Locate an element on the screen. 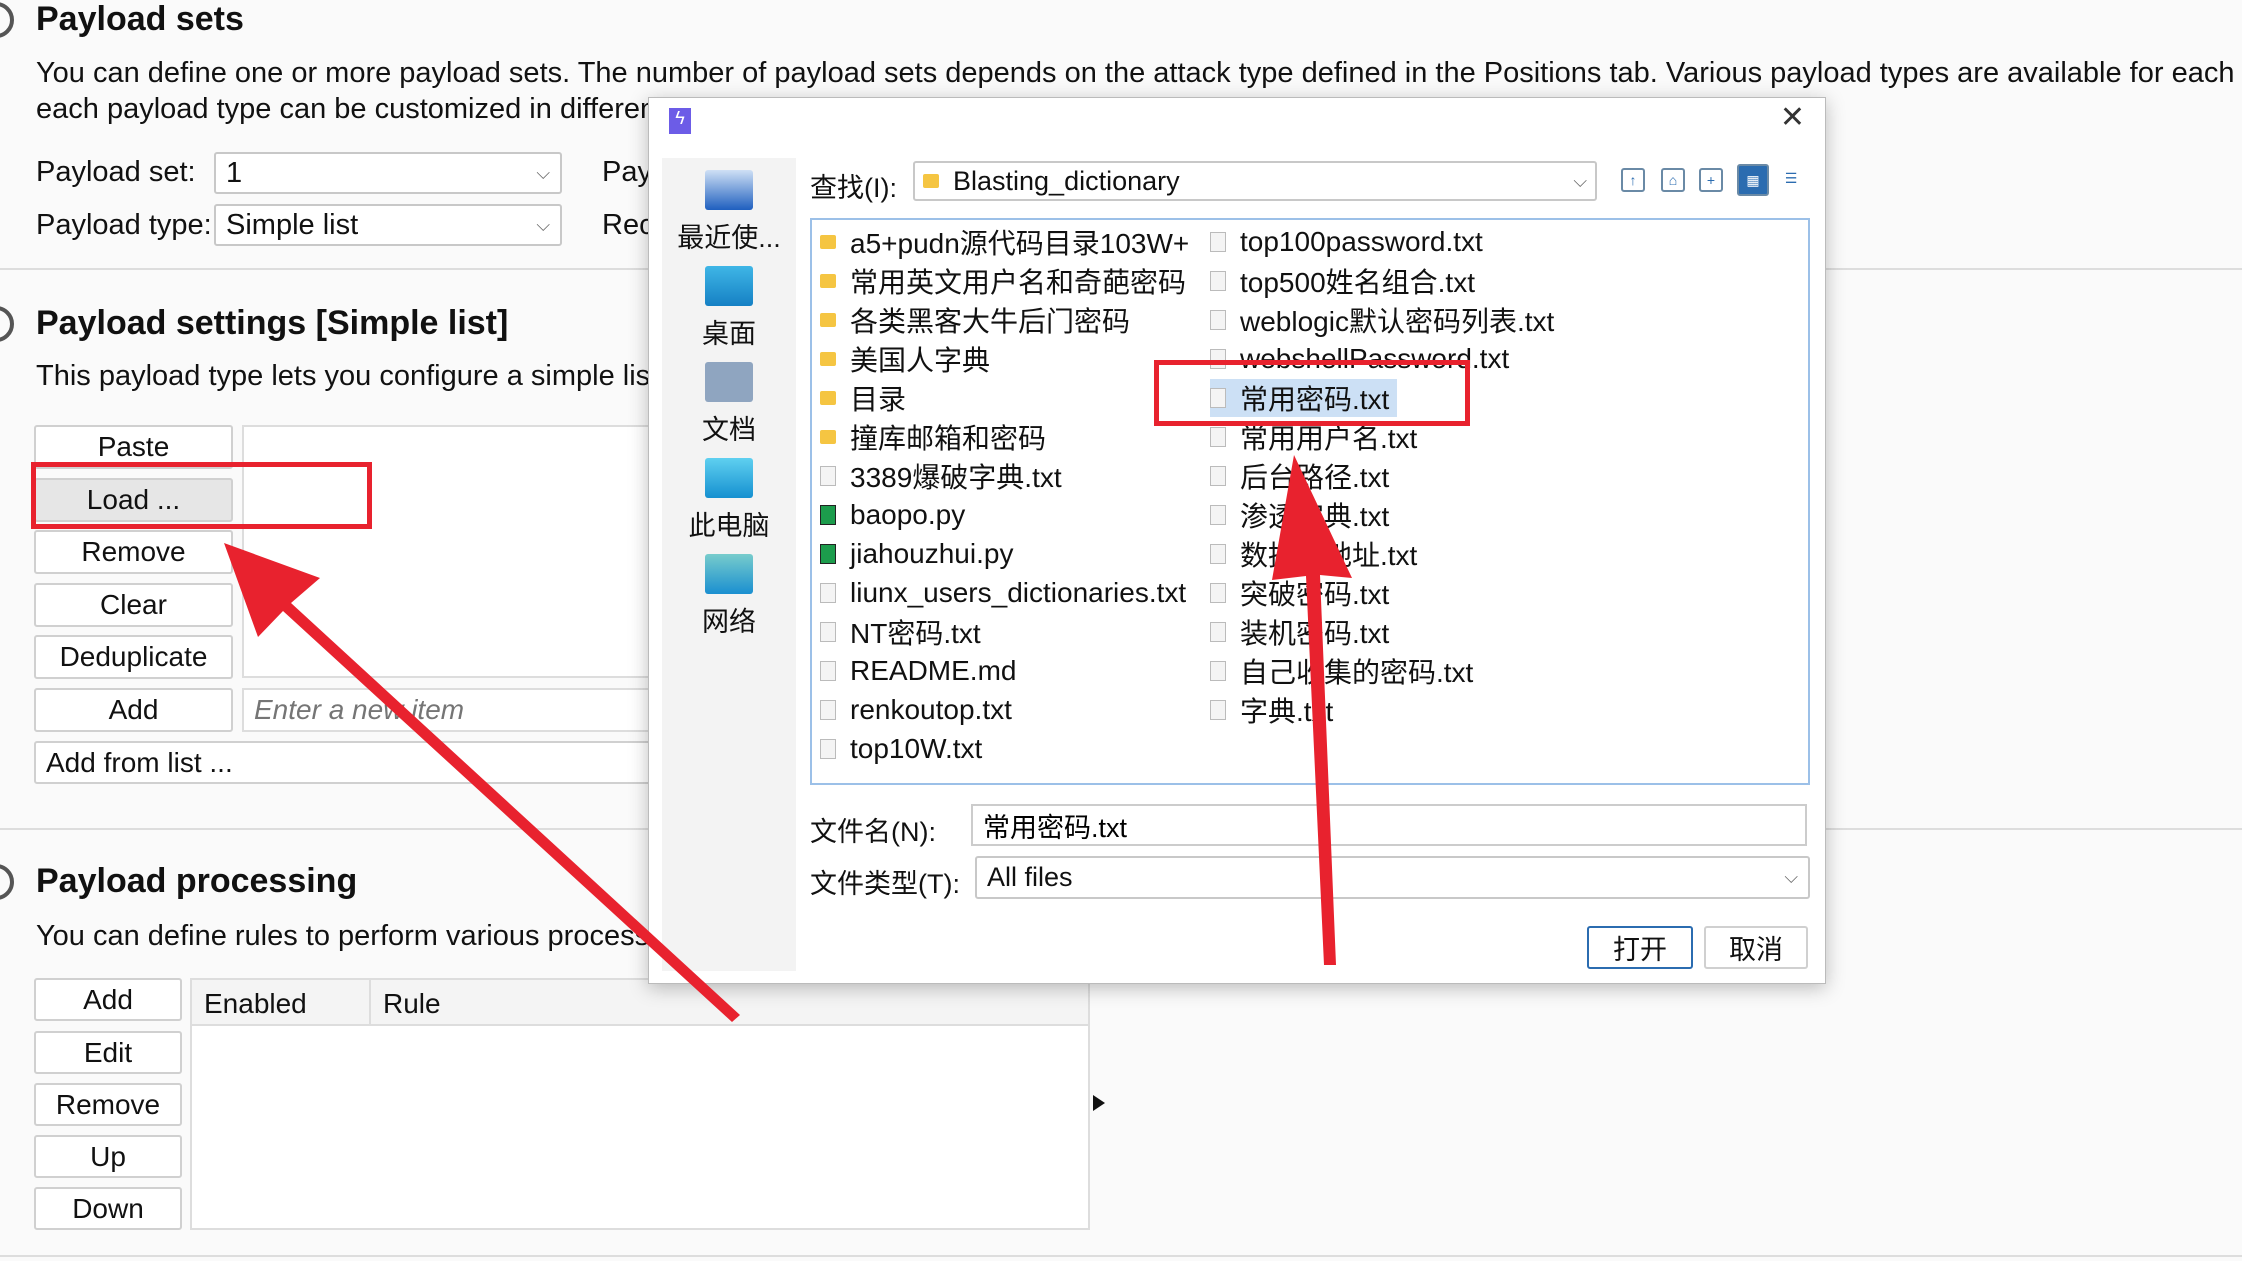  arrow-to-load is located at coordinates (482, 782).